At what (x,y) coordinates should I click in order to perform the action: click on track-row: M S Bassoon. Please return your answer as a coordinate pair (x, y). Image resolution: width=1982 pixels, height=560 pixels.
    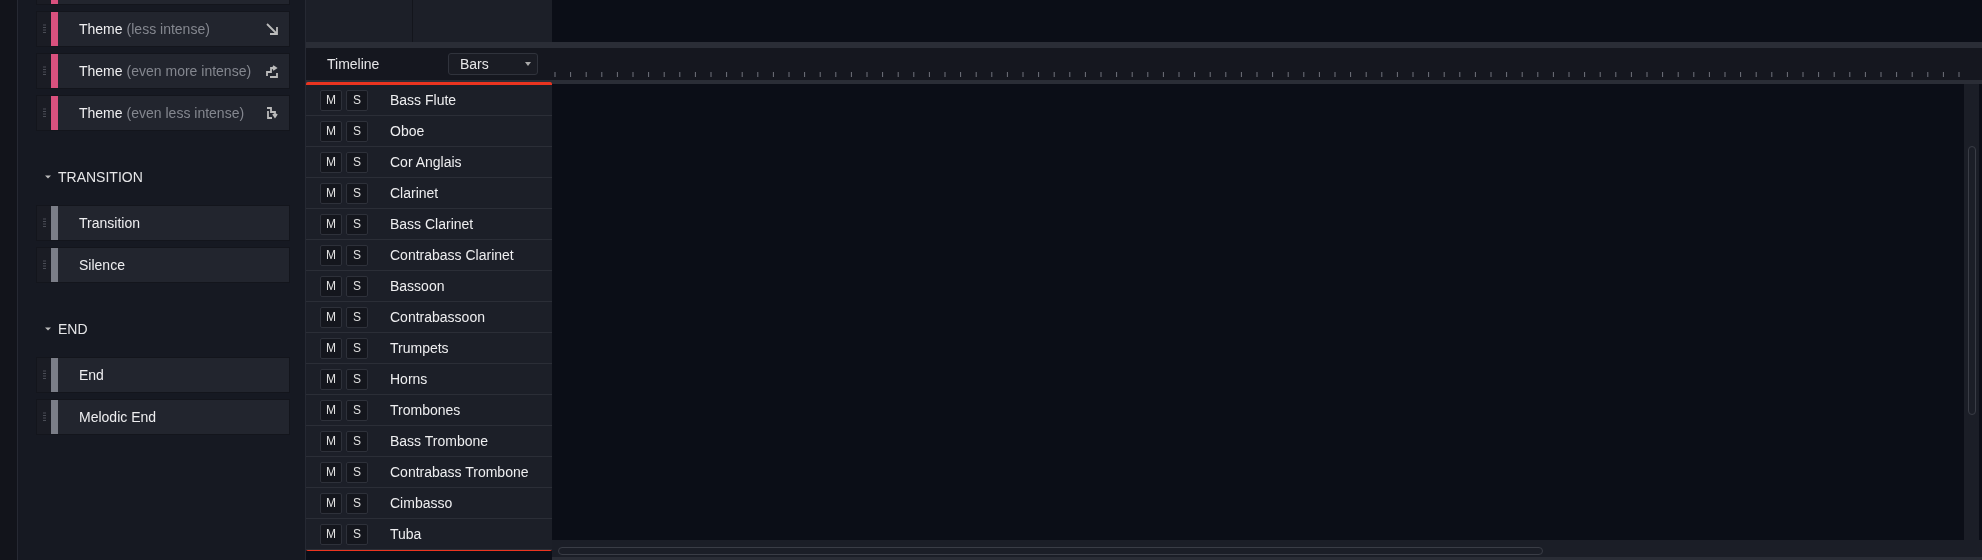
    Looking at the image, I should click on (429, 286).